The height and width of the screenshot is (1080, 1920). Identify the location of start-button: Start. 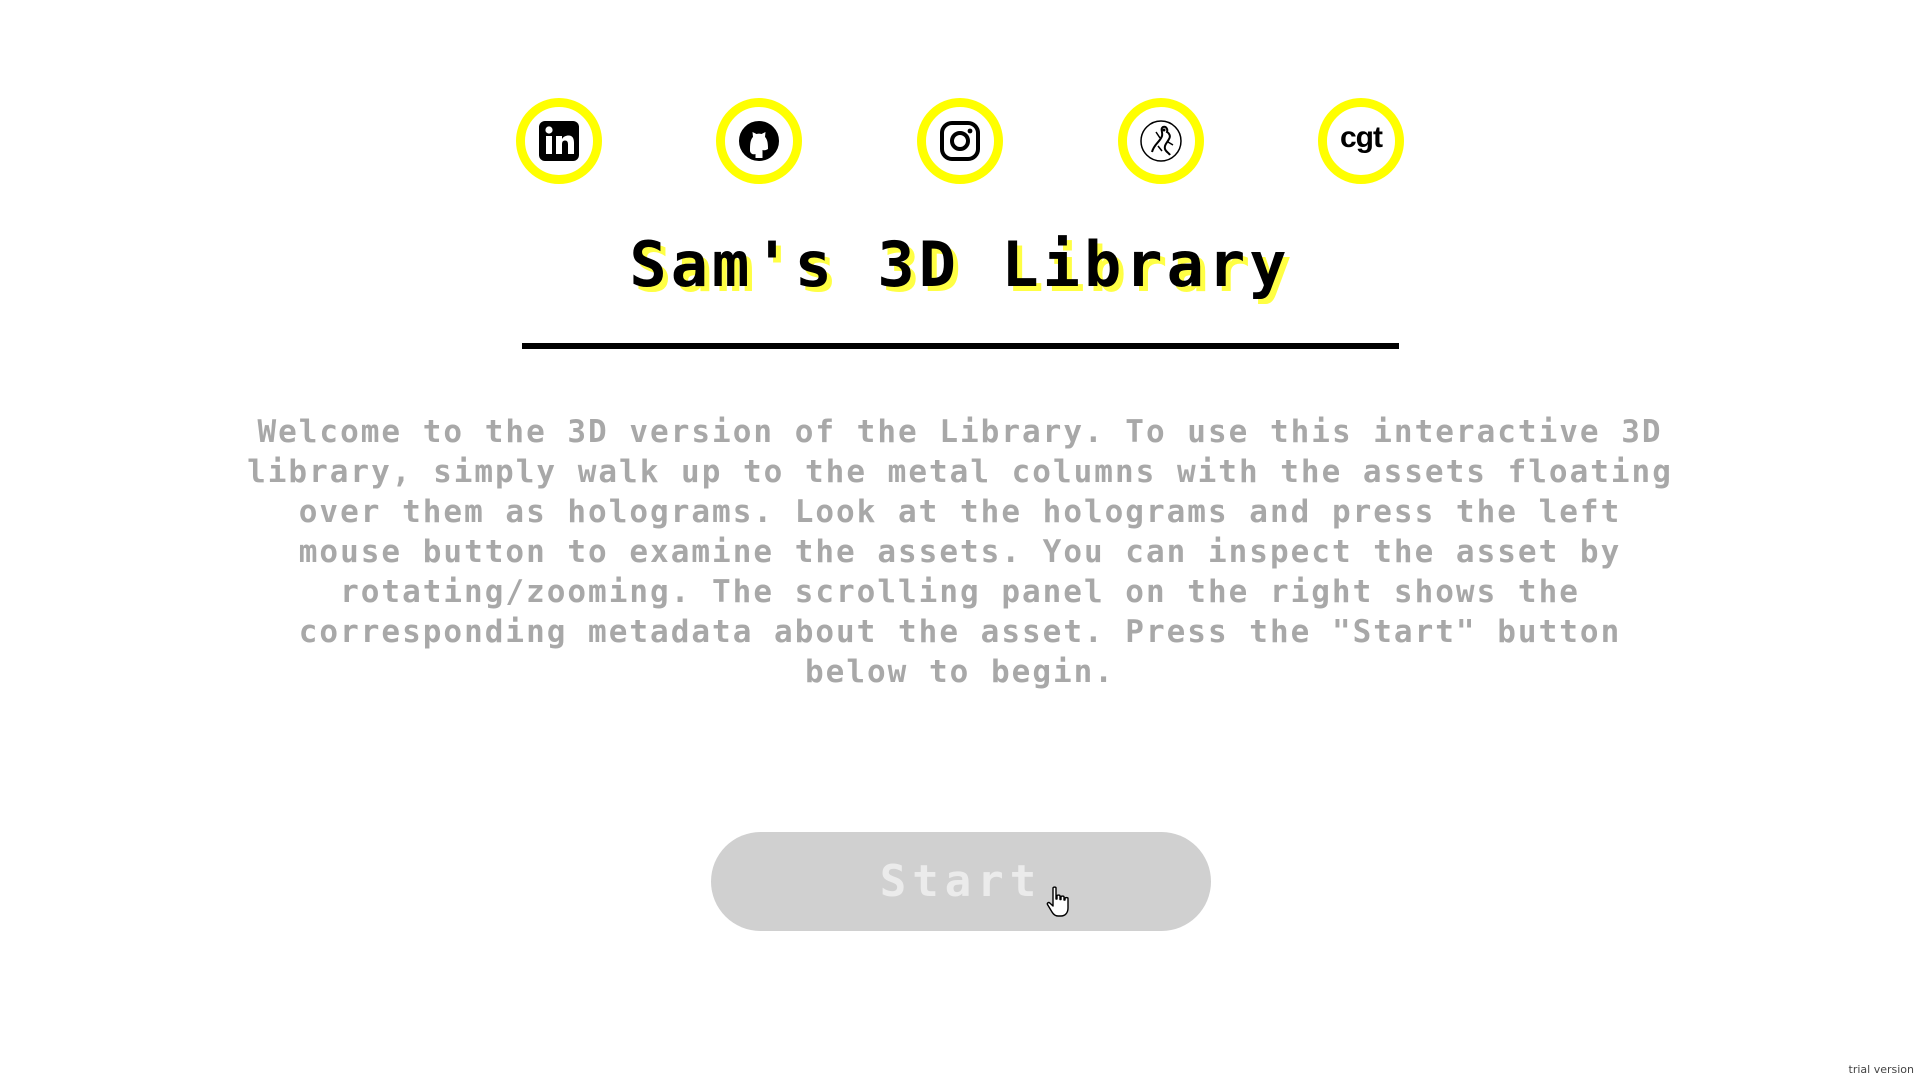
(961, 881).